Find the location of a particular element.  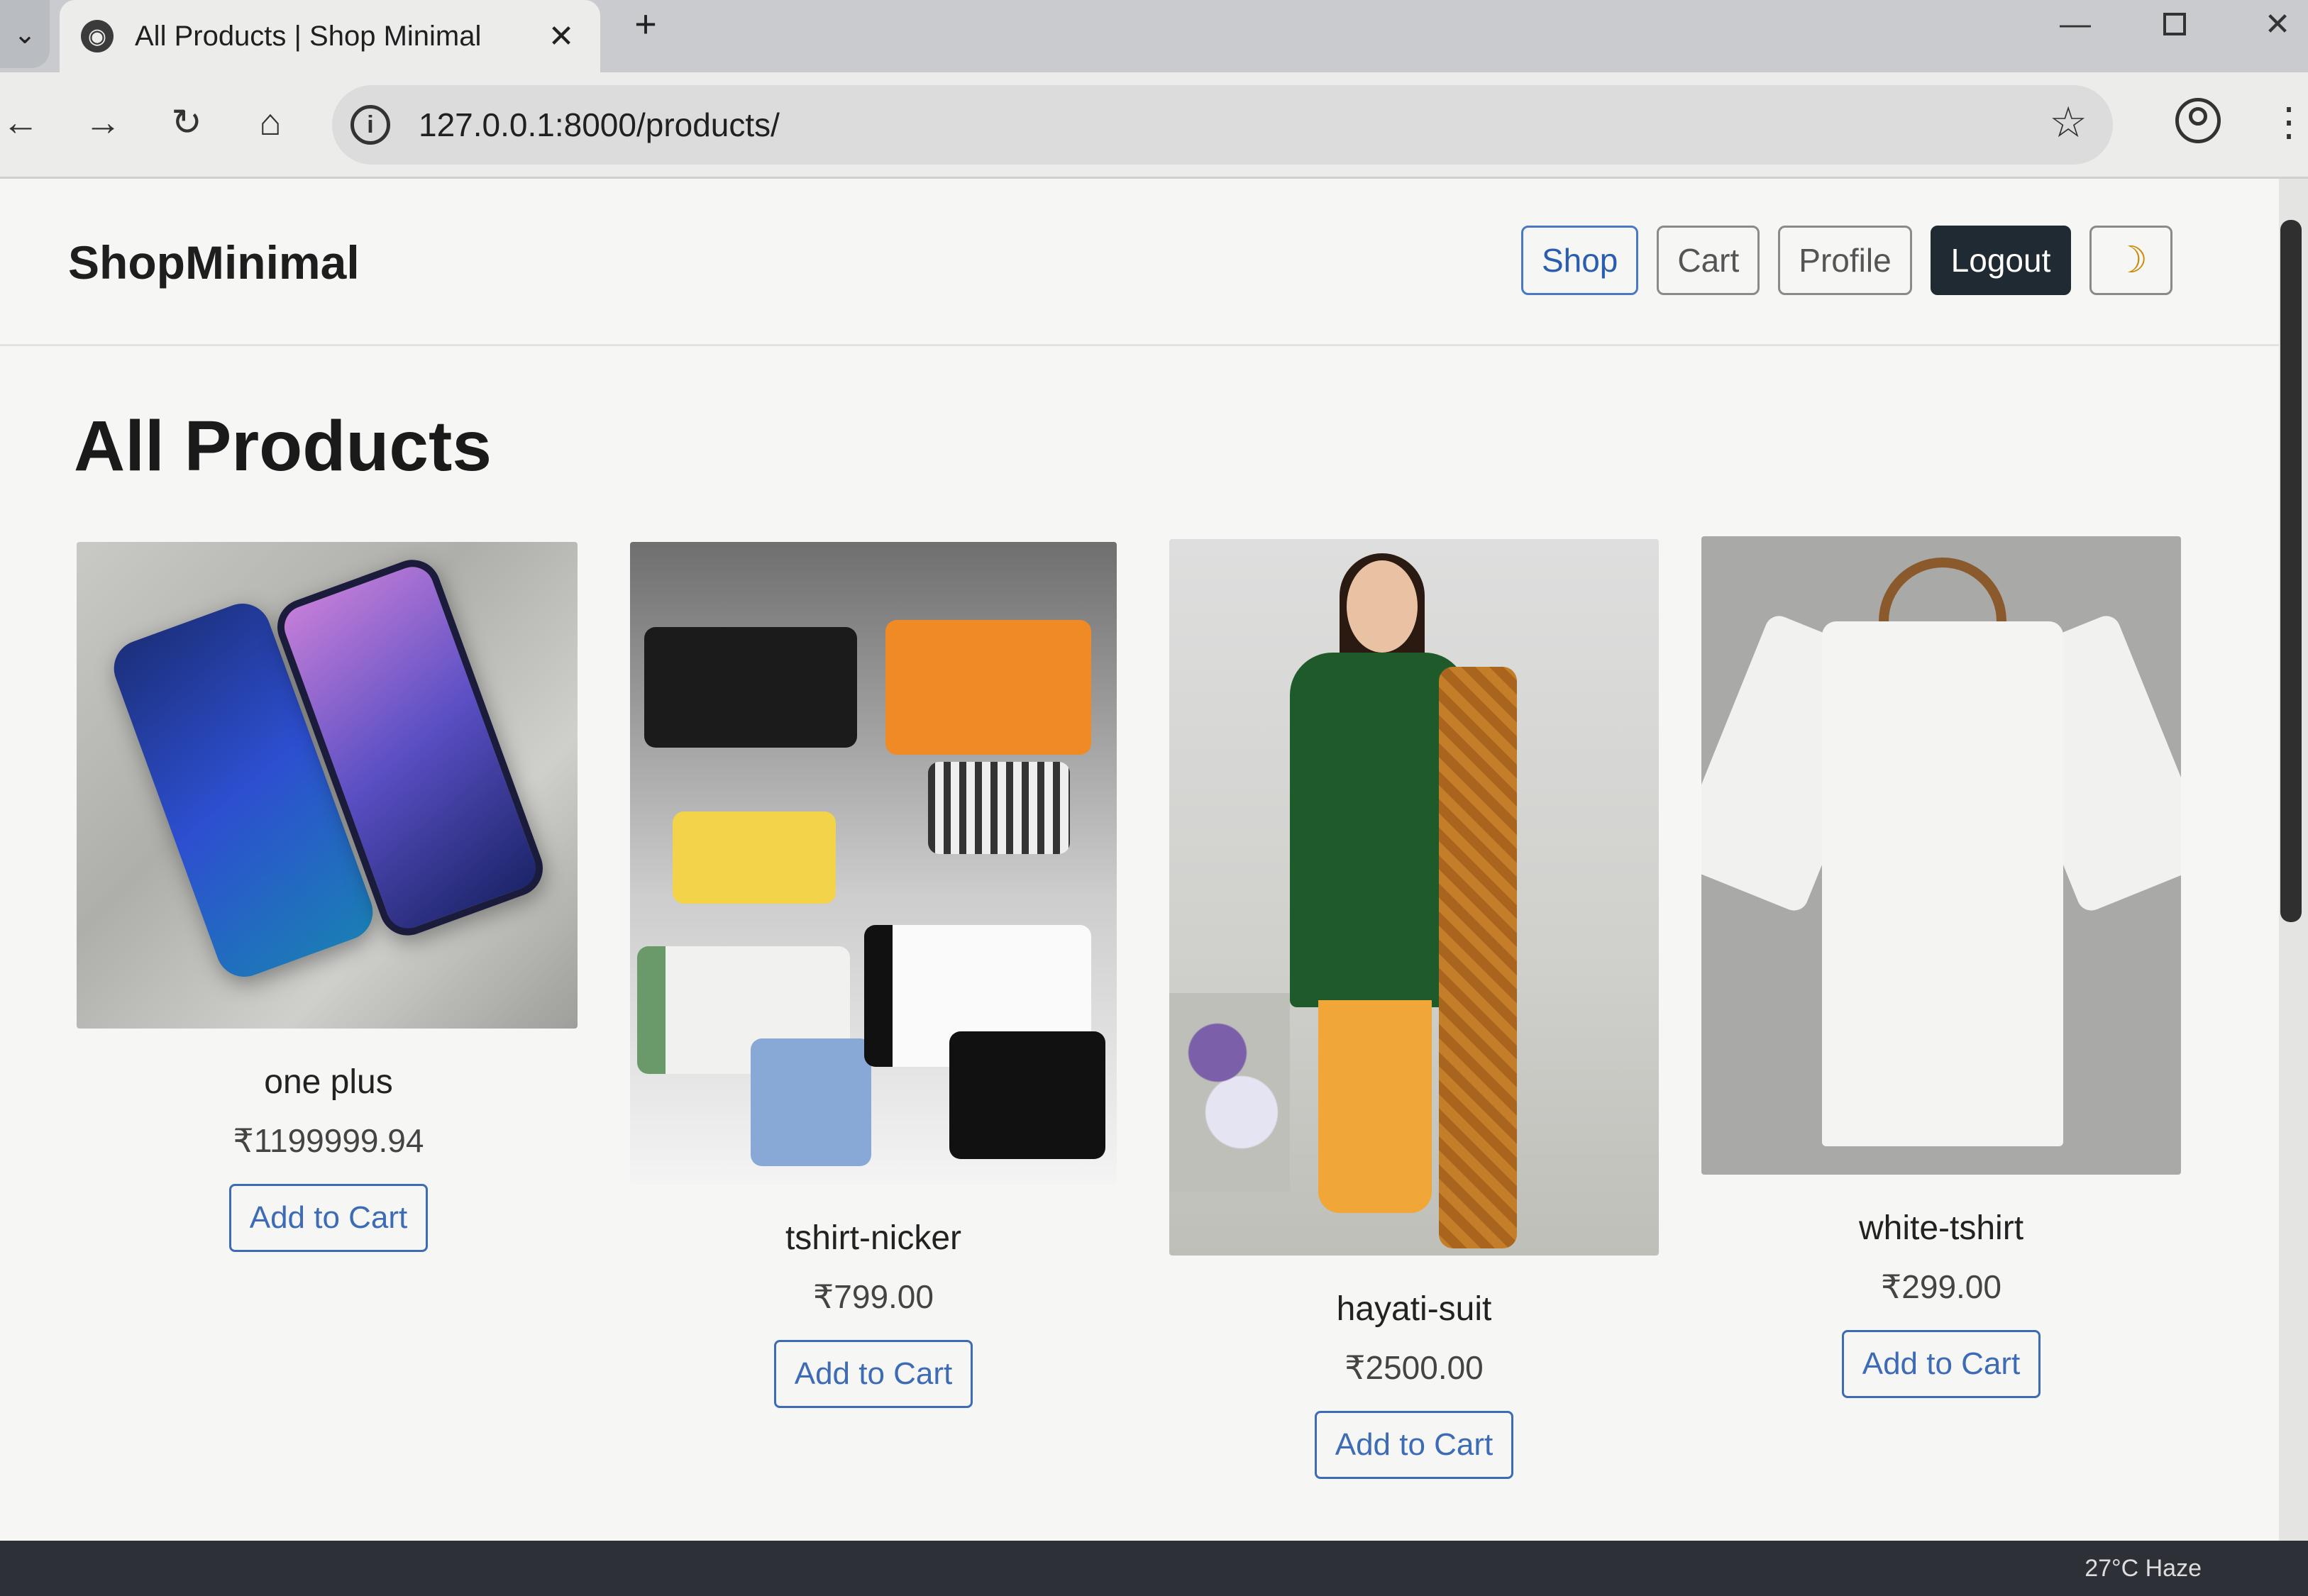

product-name: one plus is located at coordinates (329, 1082).